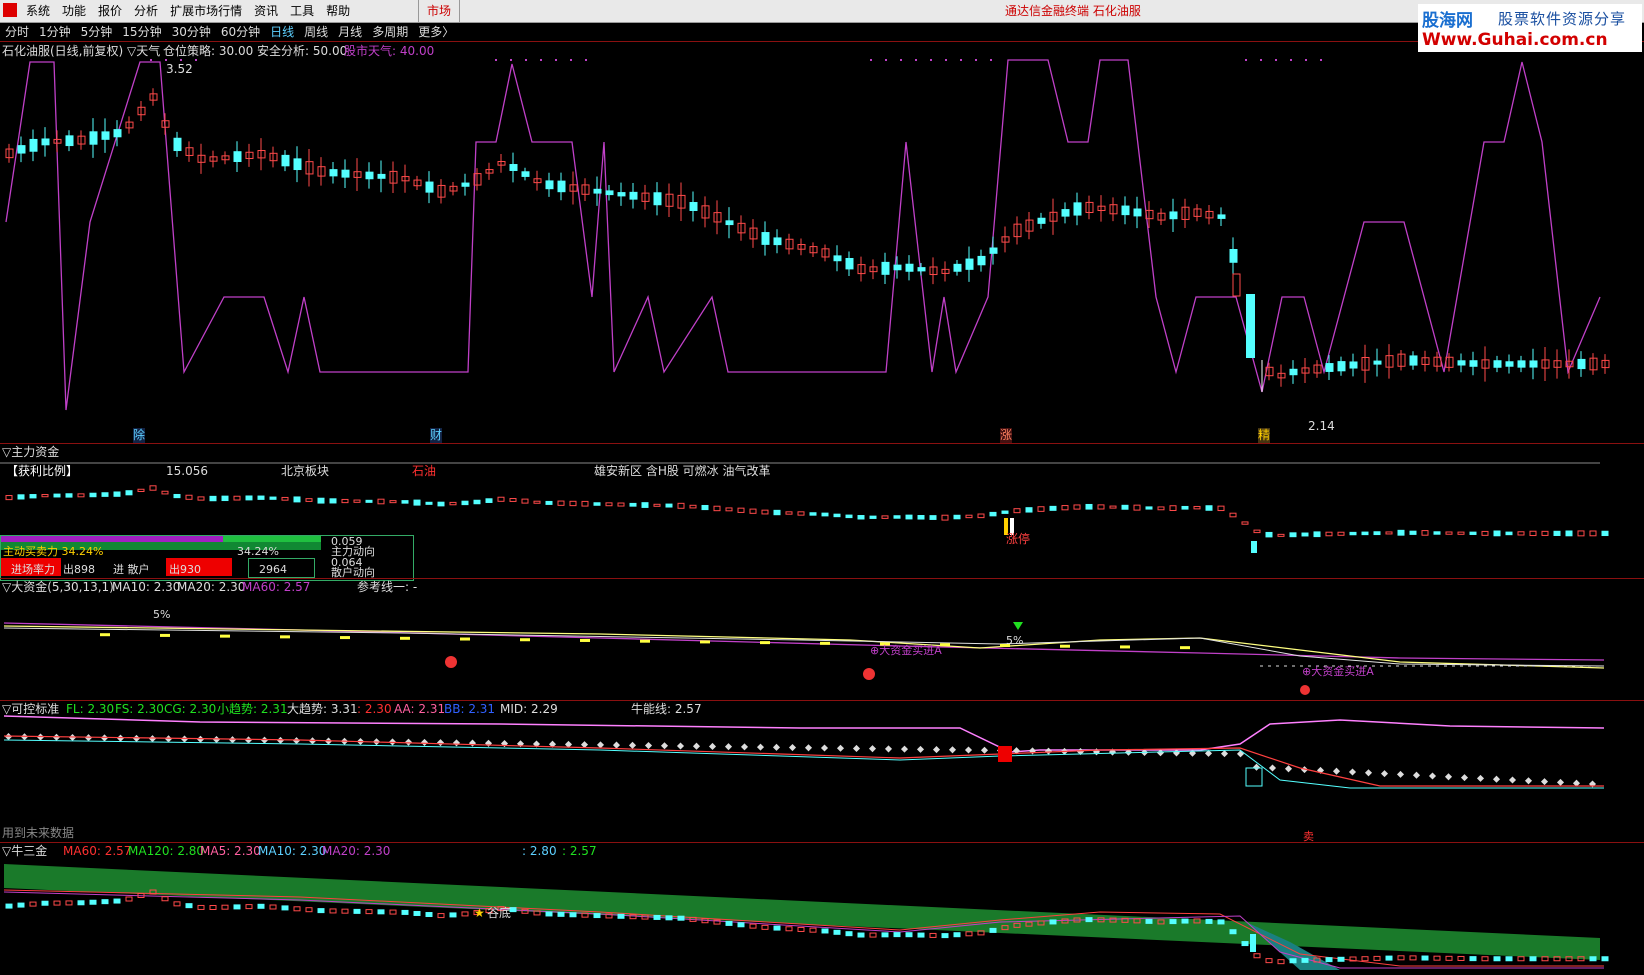 This screenshot has width=1644, height=975. Describe the element at coordinates (822, 908) in the screenshot. I see `bull-three-gold-chart` at that location.